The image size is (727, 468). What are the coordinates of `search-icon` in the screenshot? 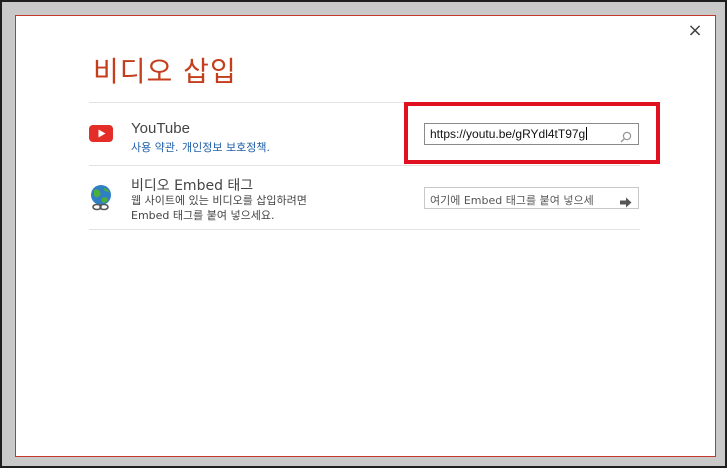 It's located at (626, 135).